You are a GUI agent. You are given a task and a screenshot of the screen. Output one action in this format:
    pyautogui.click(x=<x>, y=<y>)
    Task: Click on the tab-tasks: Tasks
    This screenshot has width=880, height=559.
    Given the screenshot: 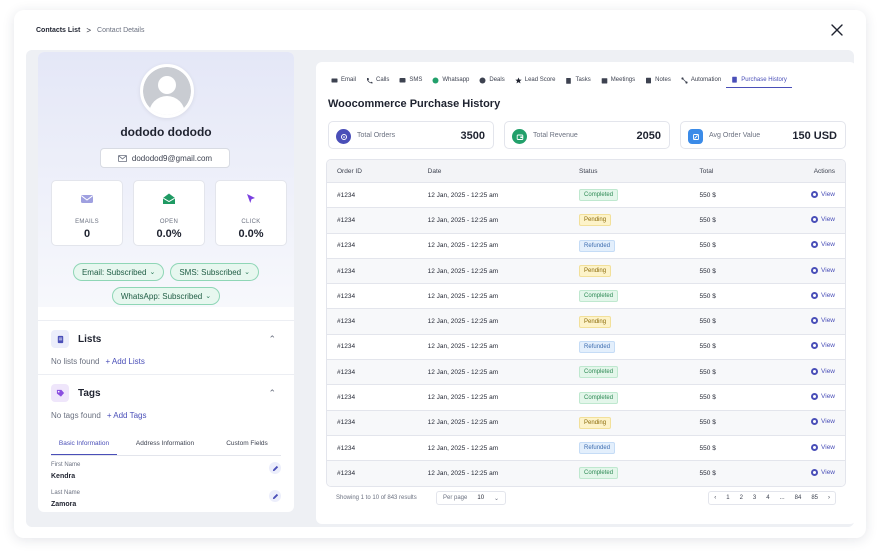 What is the action you would take?
    pyautogui.click(x=577, y=80)
    